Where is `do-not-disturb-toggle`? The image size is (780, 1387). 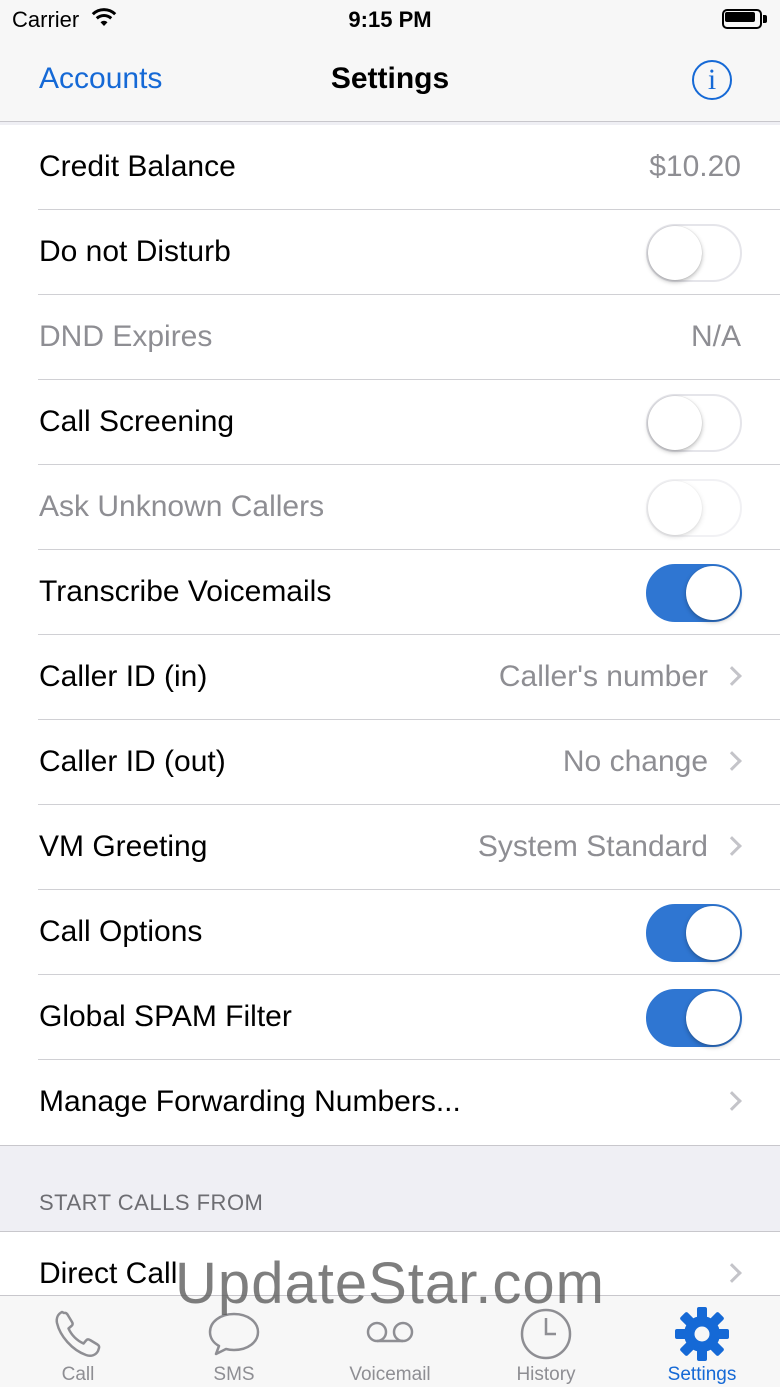 do-not-disturb-toggle is located at coordinates (694, 253).